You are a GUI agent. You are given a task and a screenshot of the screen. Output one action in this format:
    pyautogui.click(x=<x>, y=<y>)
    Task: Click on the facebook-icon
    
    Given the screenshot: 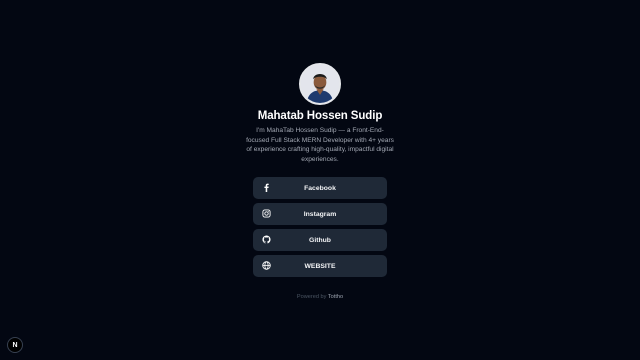 What is the action you would take?
    pyautogui.click(x=266, y=187)
    